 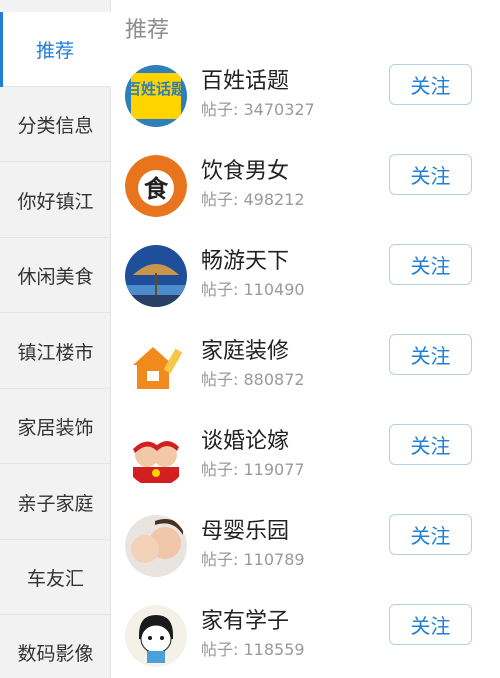 I want to click on sidebar-item-car-club: 车友汇, so click(x=55, y=577).